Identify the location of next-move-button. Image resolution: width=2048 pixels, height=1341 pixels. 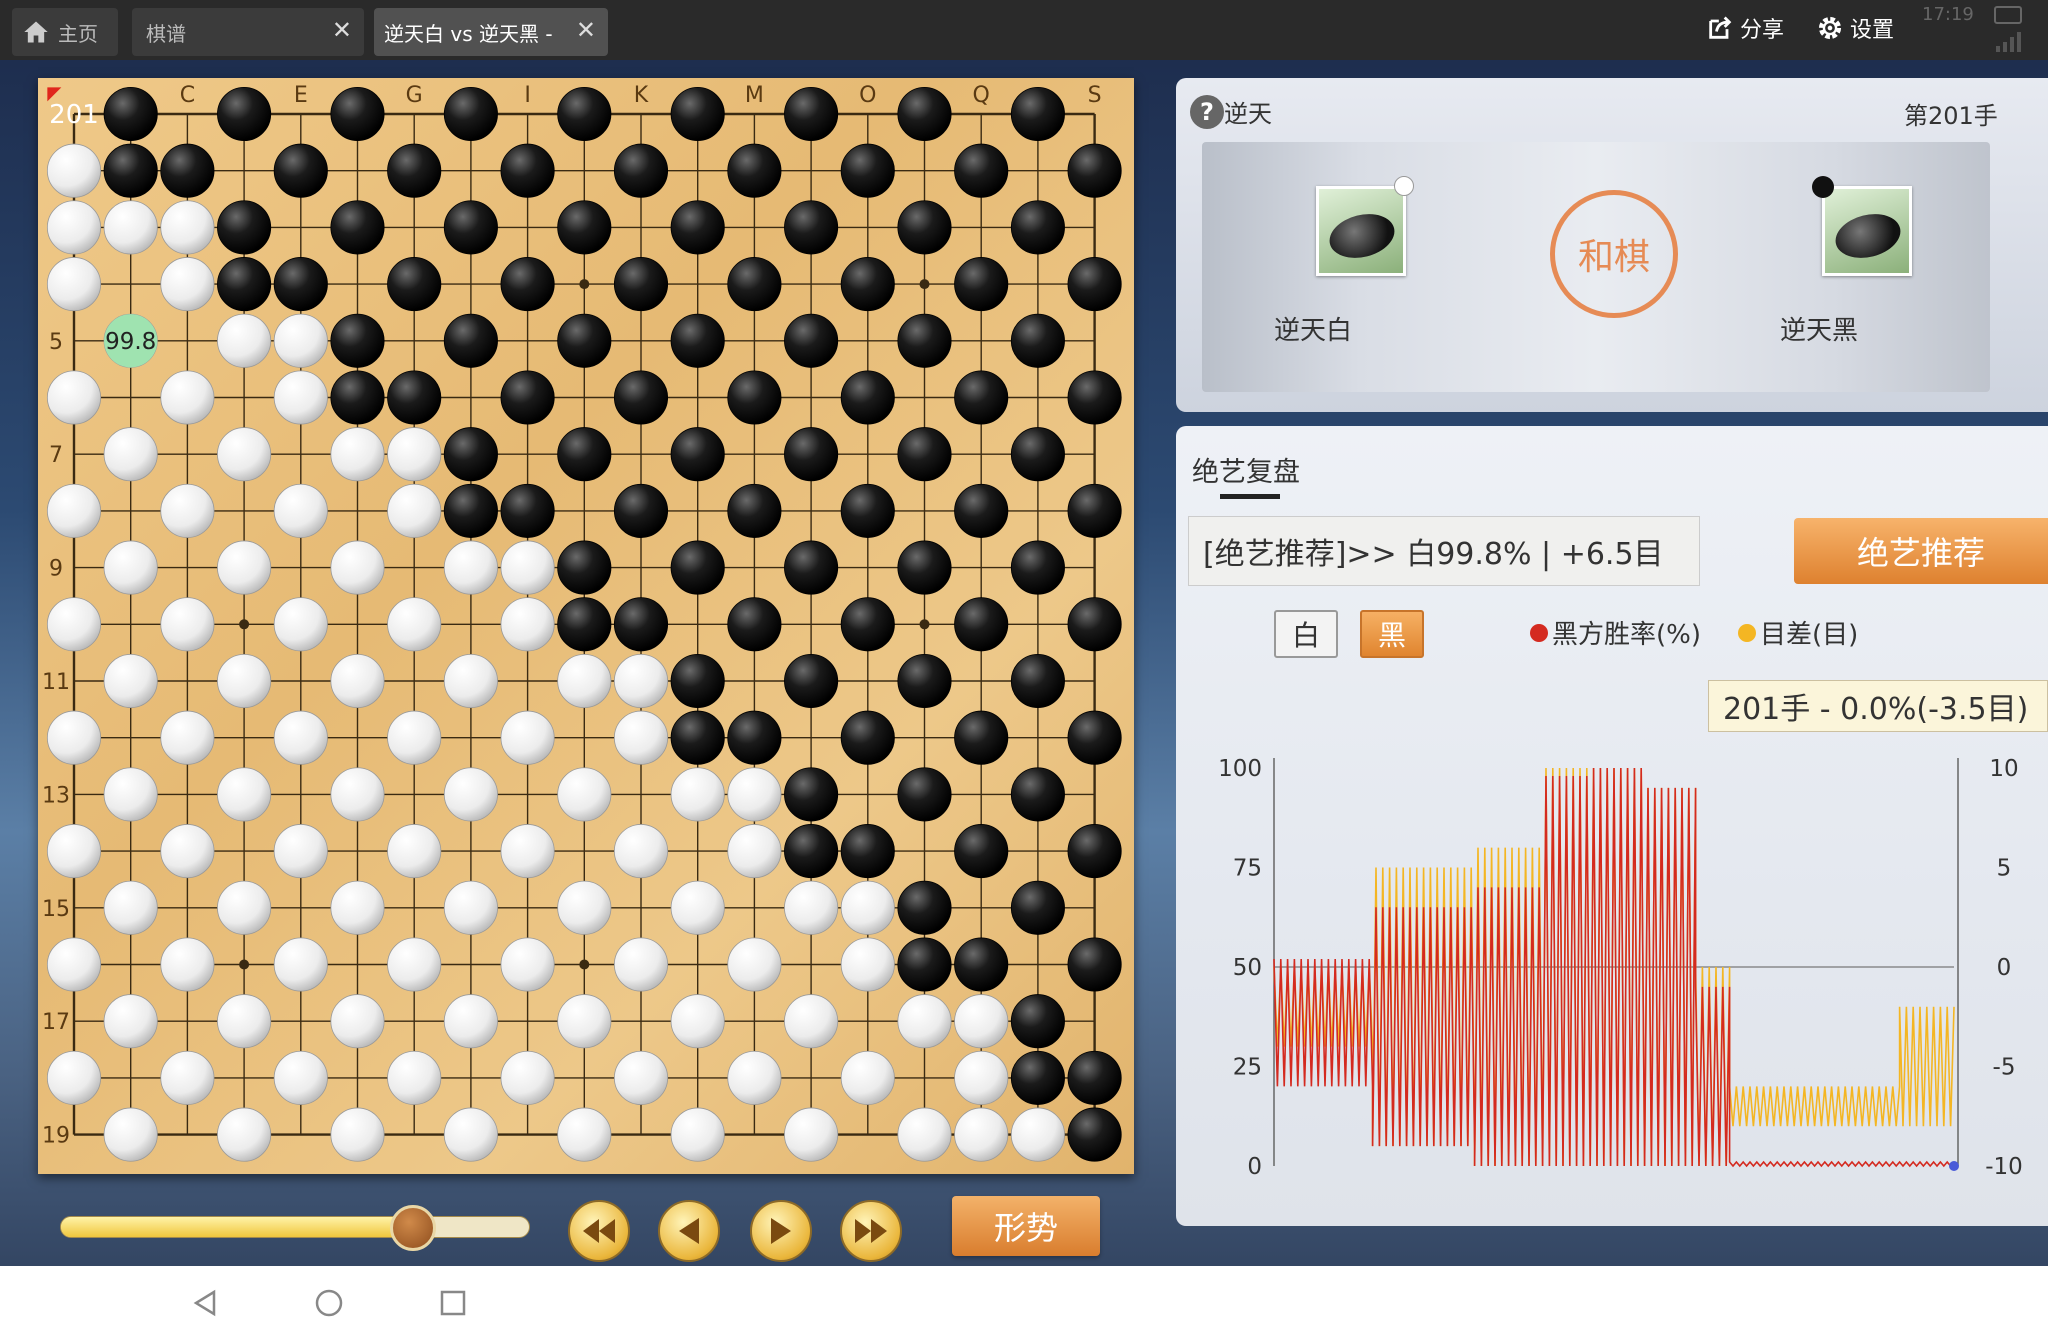
(781, 1231).